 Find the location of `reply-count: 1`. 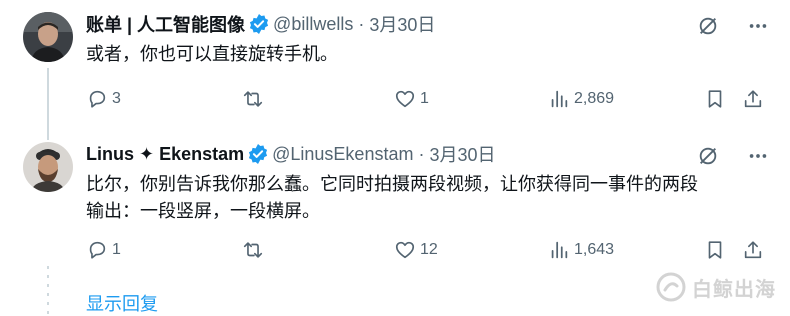

reply-count: 1 is located at coordinates (116, 249).